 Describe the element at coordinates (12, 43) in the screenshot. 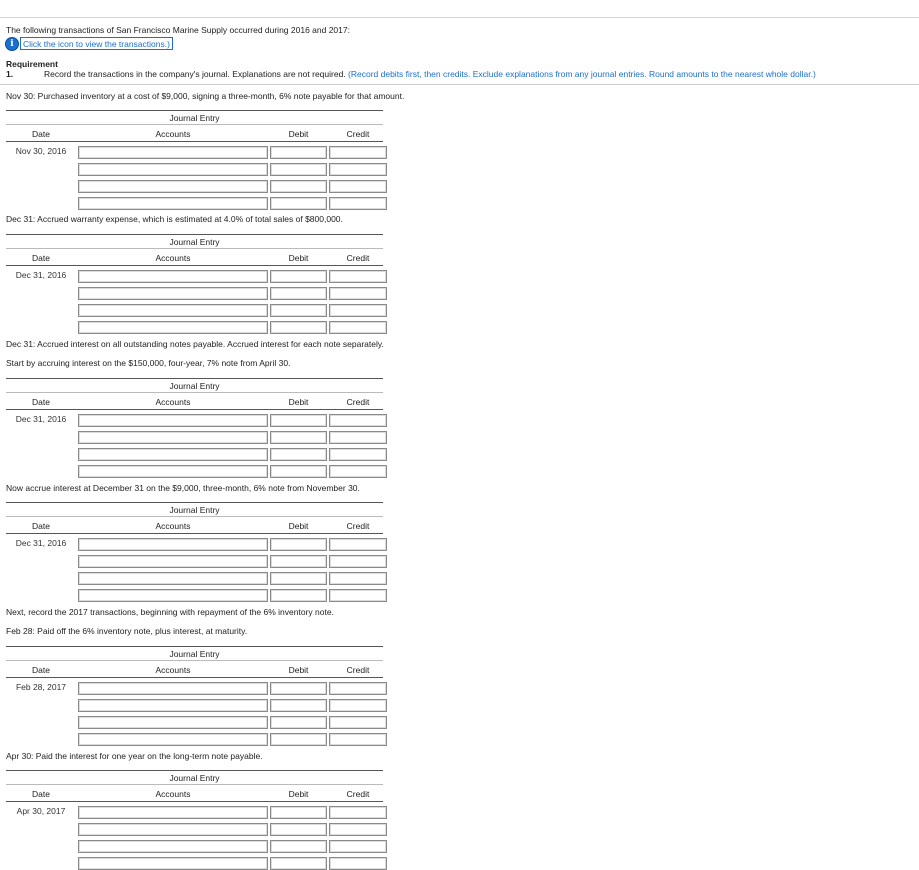

I see `info-icon: i` at that location.